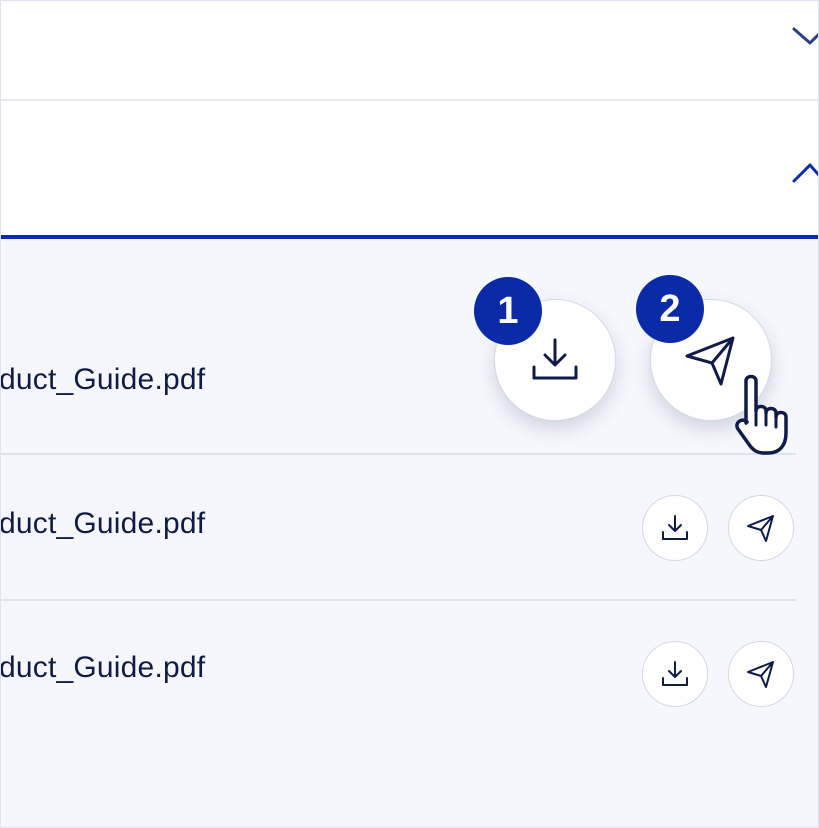  I want to click on chevron-down-icon, so click(803, 34).